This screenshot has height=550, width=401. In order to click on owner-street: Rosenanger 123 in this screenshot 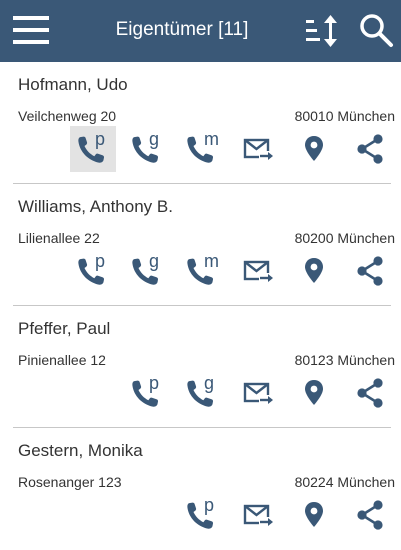, I will do `click(70, 482)`.